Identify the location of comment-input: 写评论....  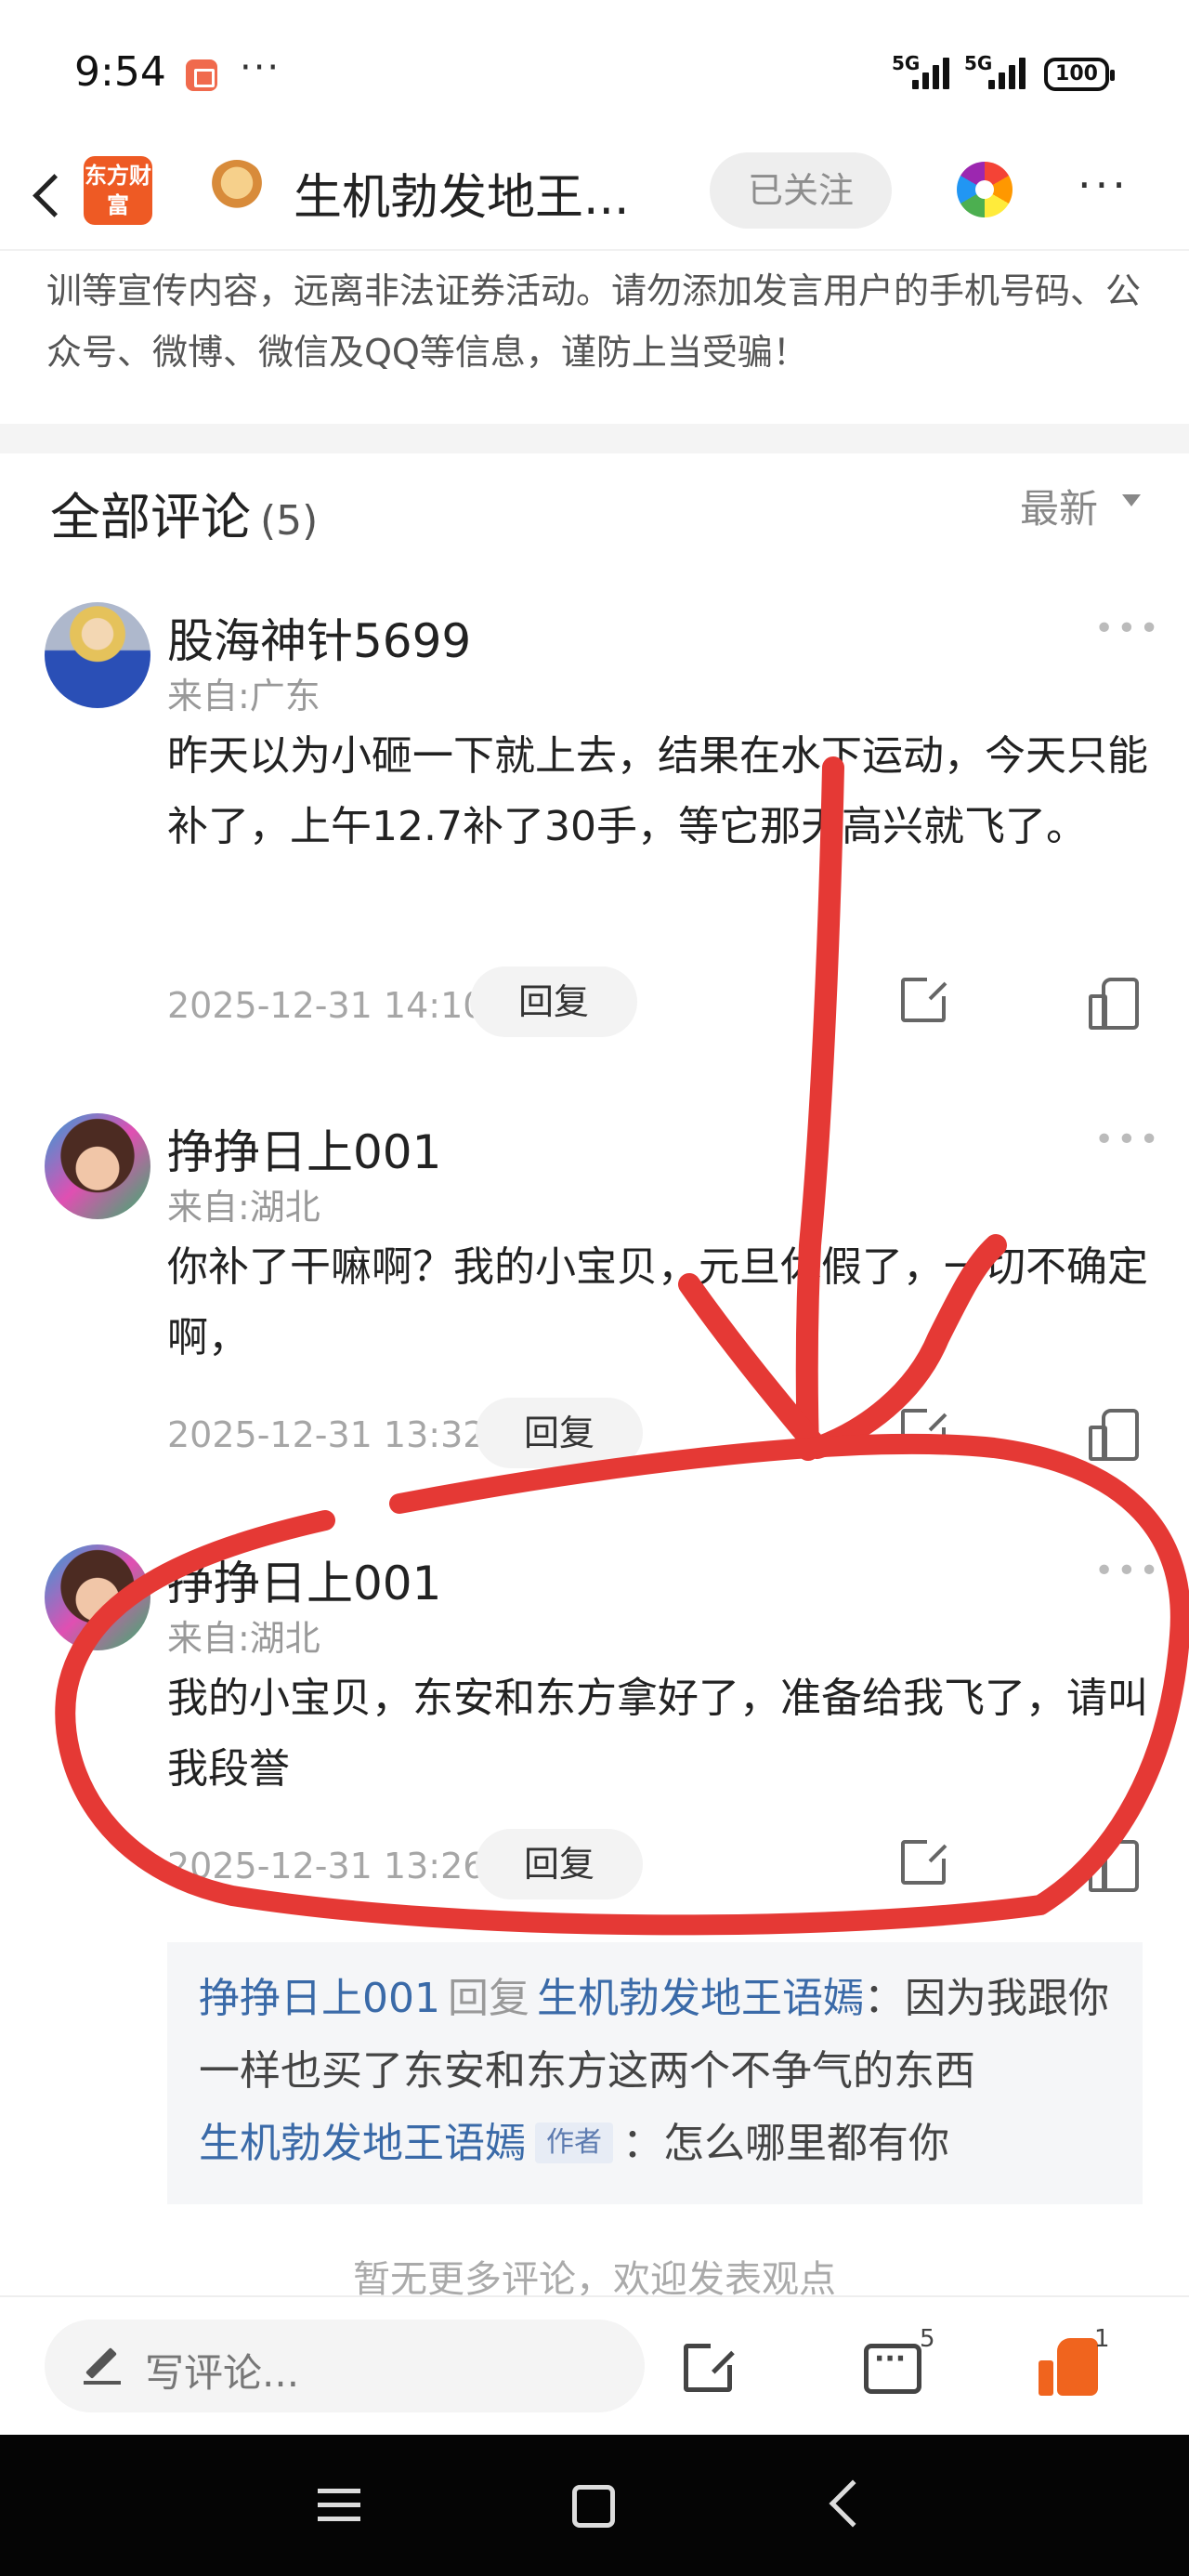
(345, 2366).